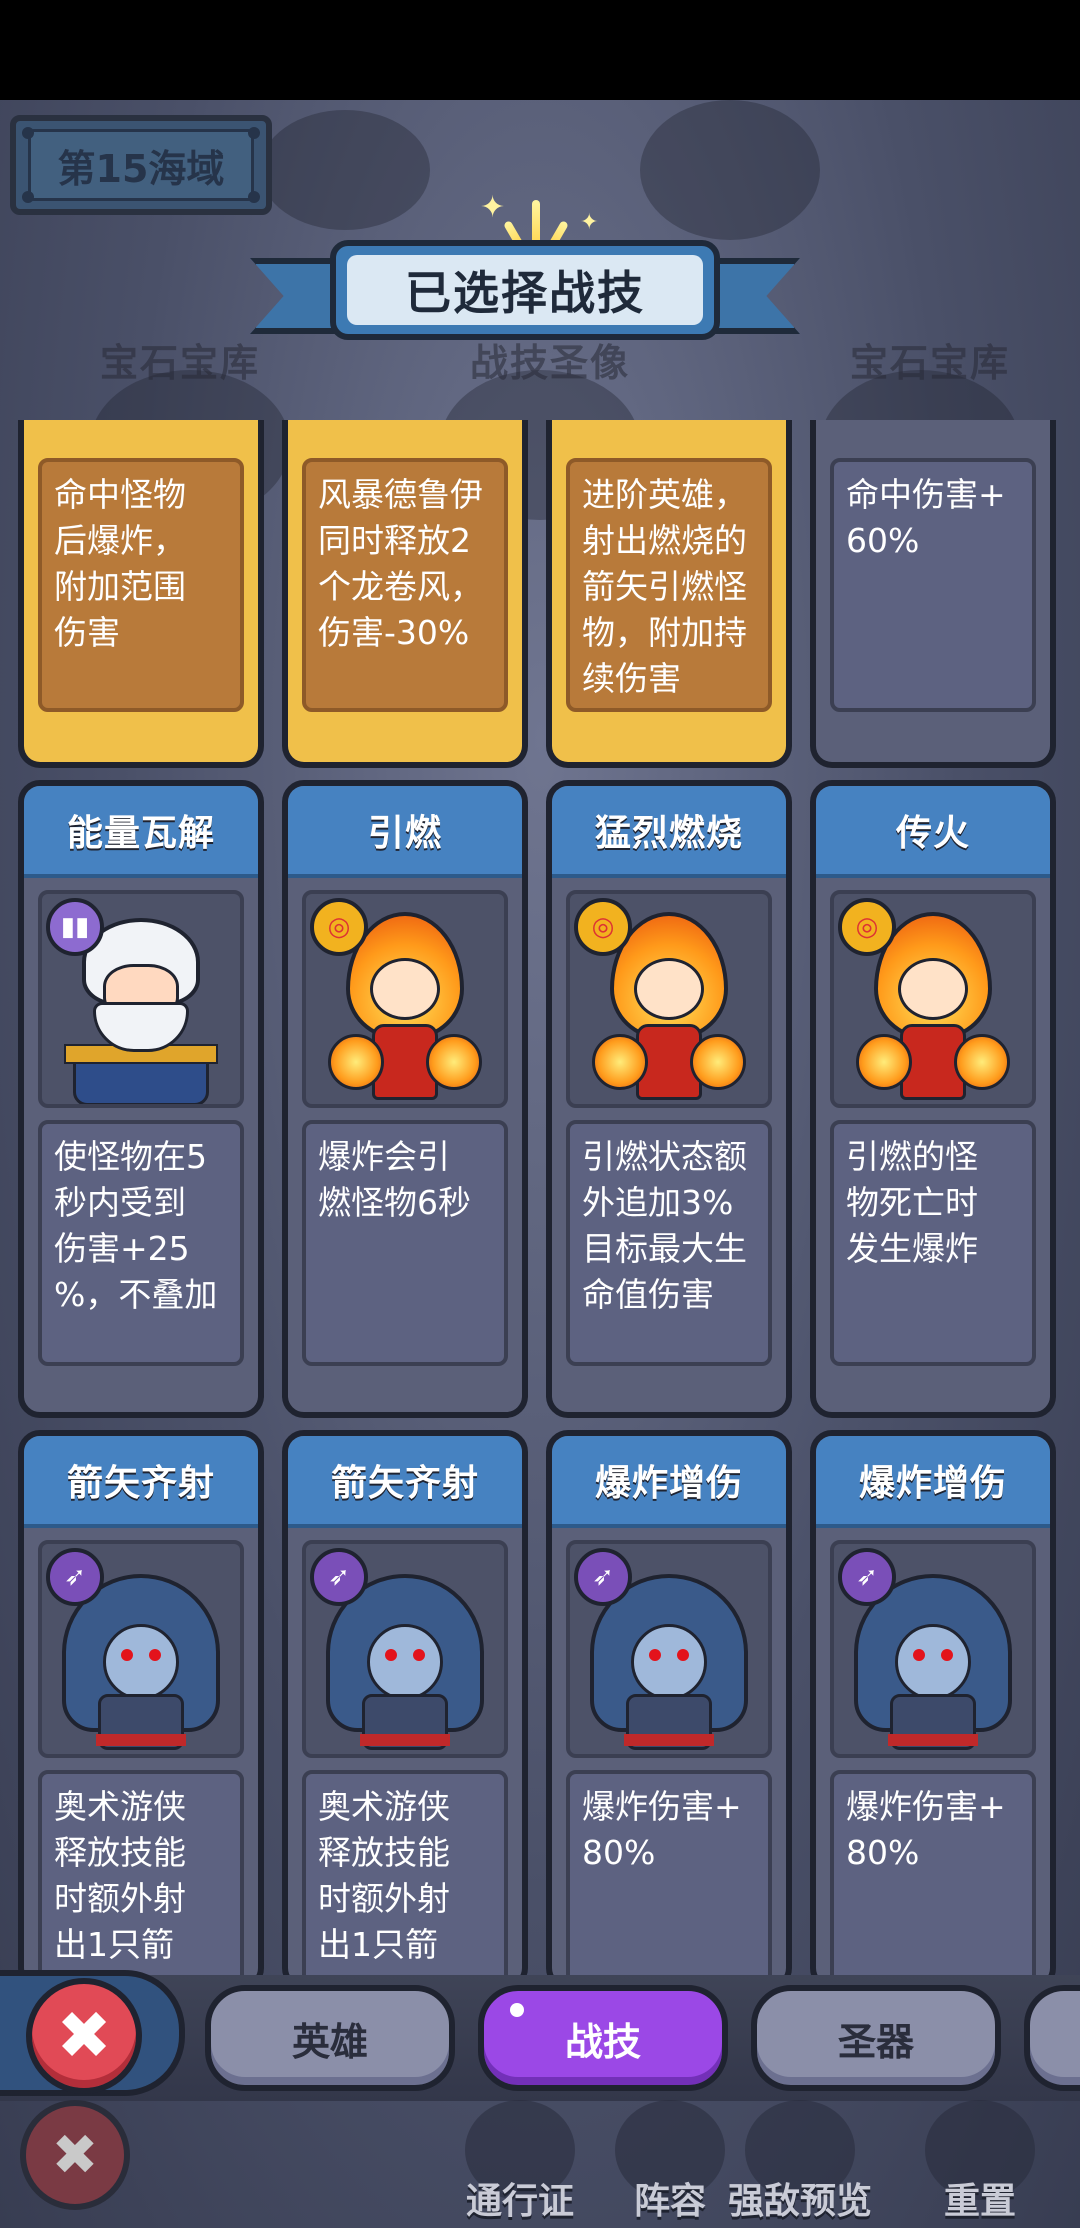  Describe the element at coordinates (141, 999) in the screenshot. I see `storm-druid-portrait: ▮▮` at that location.